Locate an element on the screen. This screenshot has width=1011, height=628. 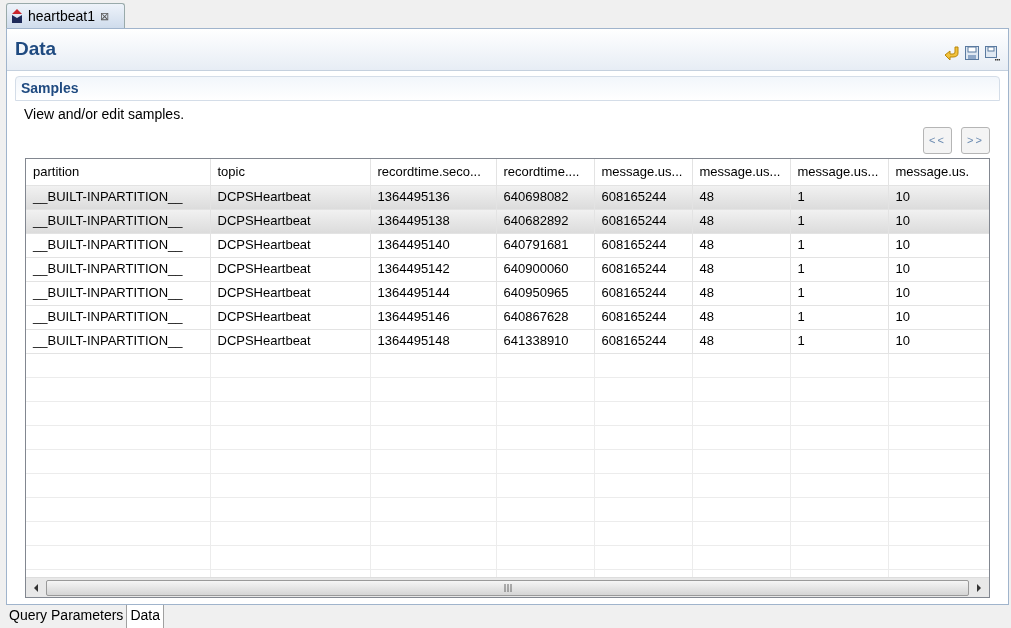
table-row: __BUILT-INPARTITION__ DCPSHeartbeat 1364495148 641338910 608165244 48 1 10 is located at coordinates (507, 341).